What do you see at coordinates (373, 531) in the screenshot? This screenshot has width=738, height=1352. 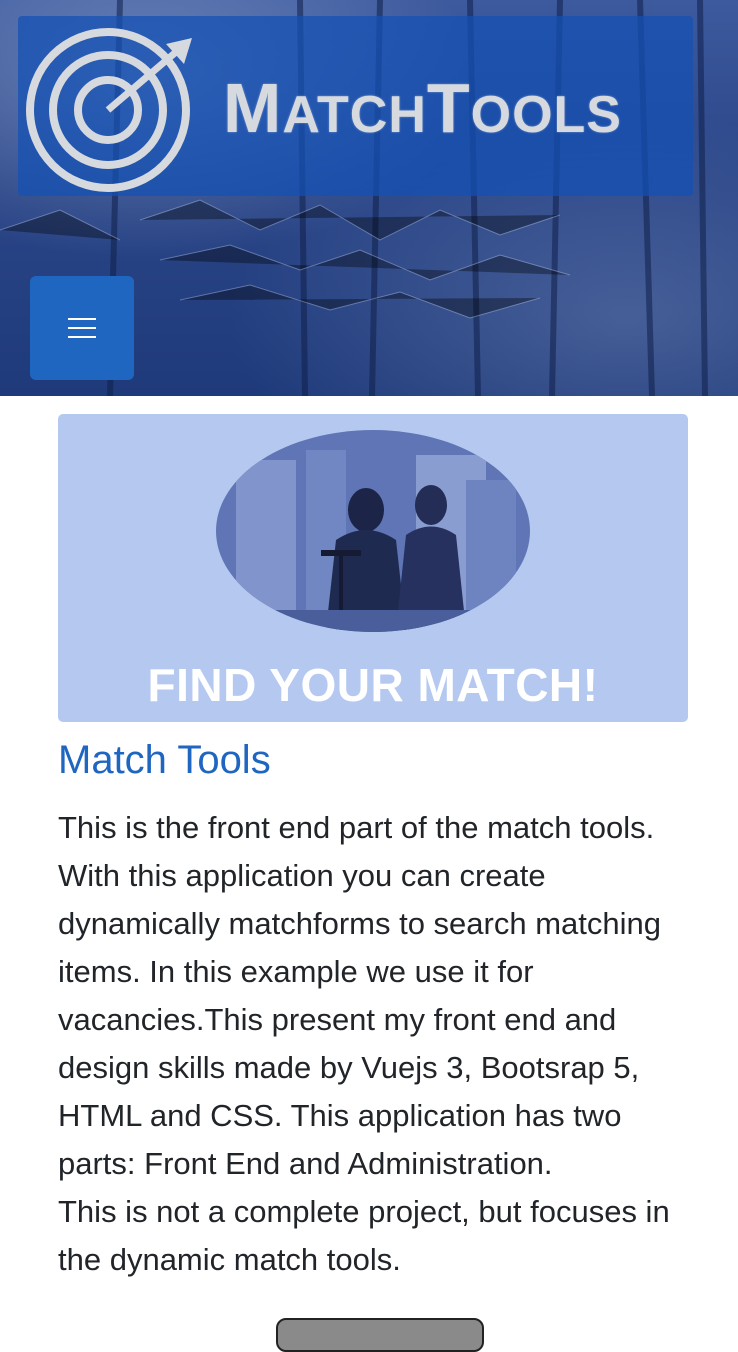 I see `meeting-room-photo` at bounding box center [373, 531].